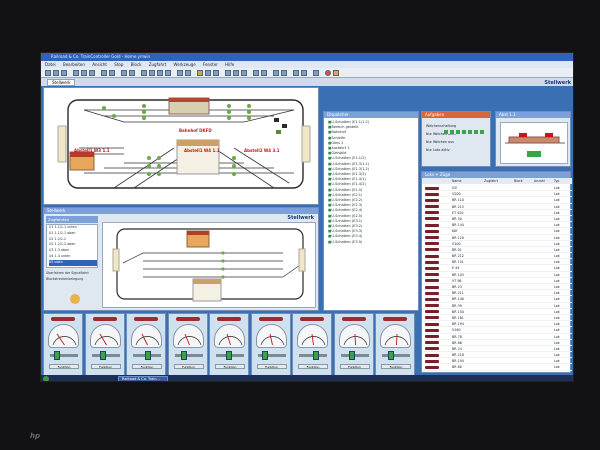  I want to click on menu-werkzeuge: Werkzeuge, so click(184, 64).